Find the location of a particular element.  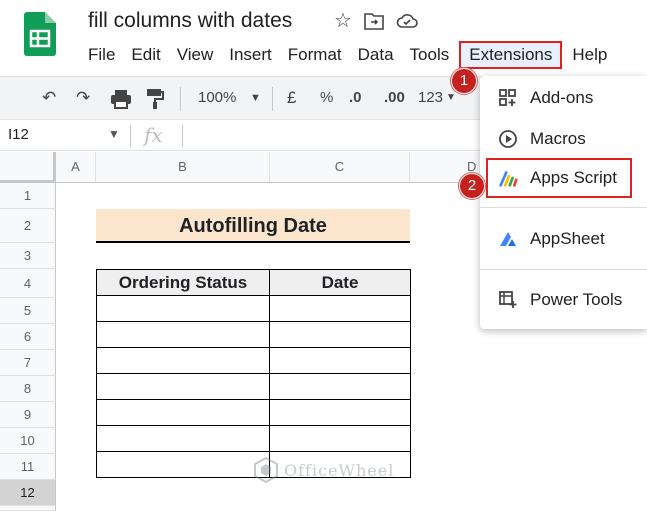

menu-edit: Edit is located at coordinates (145, 55).